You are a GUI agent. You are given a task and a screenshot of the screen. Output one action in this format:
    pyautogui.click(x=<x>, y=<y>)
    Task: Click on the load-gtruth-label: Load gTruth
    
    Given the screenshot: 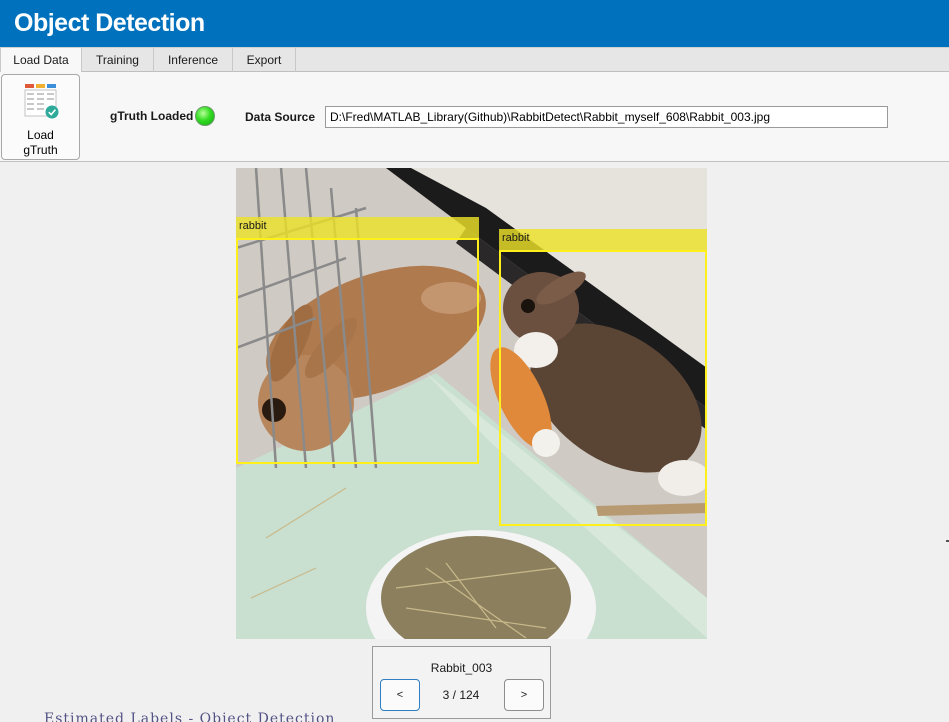 What is the action you would take?
    pyautogui.click(x=40, y=143)
    